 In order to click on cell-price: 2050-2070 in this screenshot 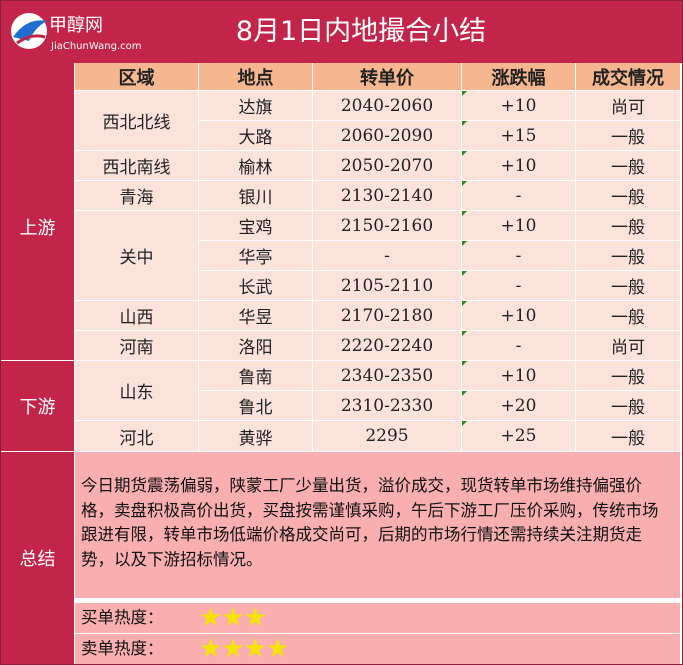, I will do `click(387, 165)`.